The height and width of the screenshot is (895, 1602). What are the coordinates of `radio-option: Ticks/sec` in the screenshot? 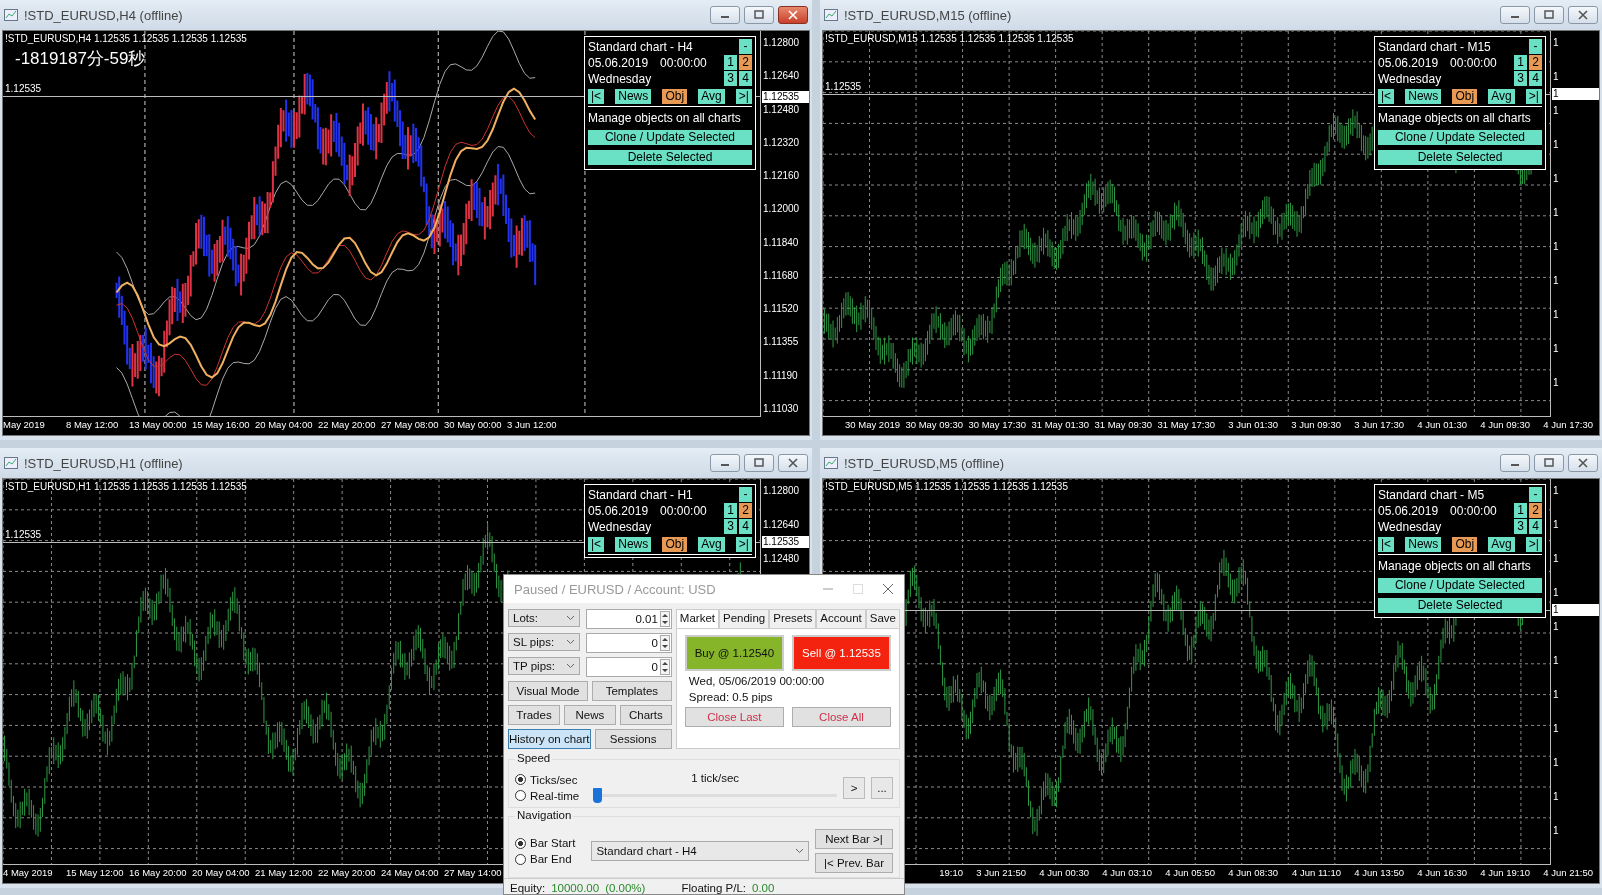 It's located at (547, 779).